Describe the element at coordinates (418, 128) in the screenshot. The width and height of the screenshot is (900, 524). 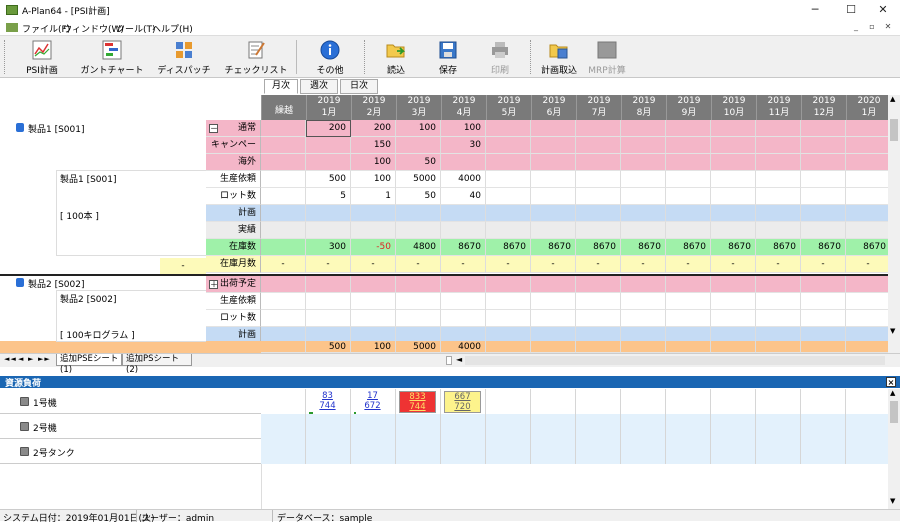
I see `grid-cell: 100` at that location.